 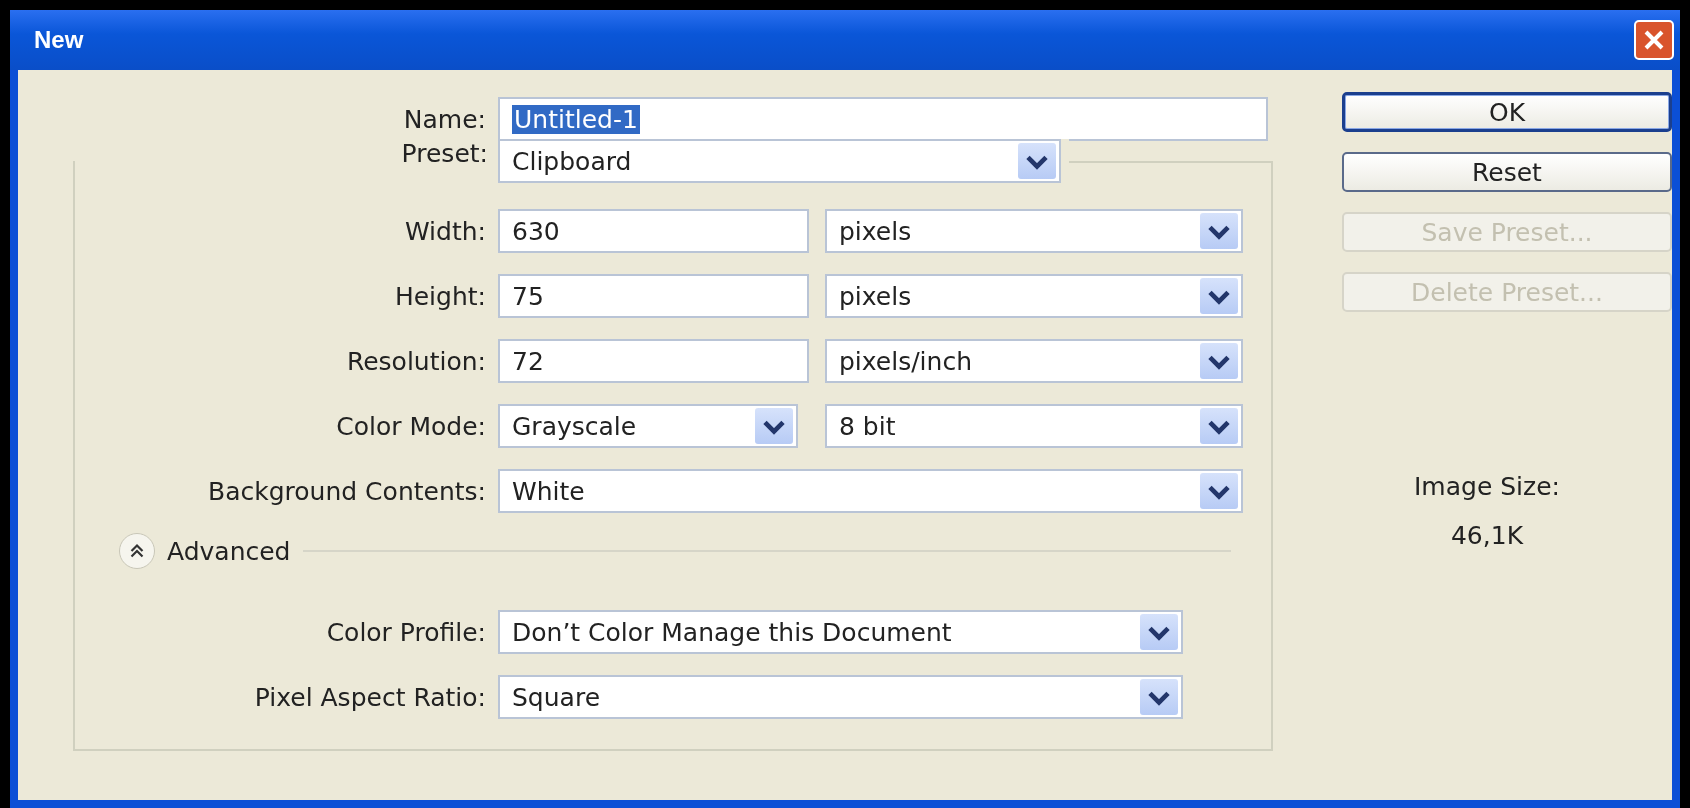 What do you see at coordinates (648, 426) in the screenshot?
I see `mode-dropdown: Grayscale` at bounding box center [648, 426].